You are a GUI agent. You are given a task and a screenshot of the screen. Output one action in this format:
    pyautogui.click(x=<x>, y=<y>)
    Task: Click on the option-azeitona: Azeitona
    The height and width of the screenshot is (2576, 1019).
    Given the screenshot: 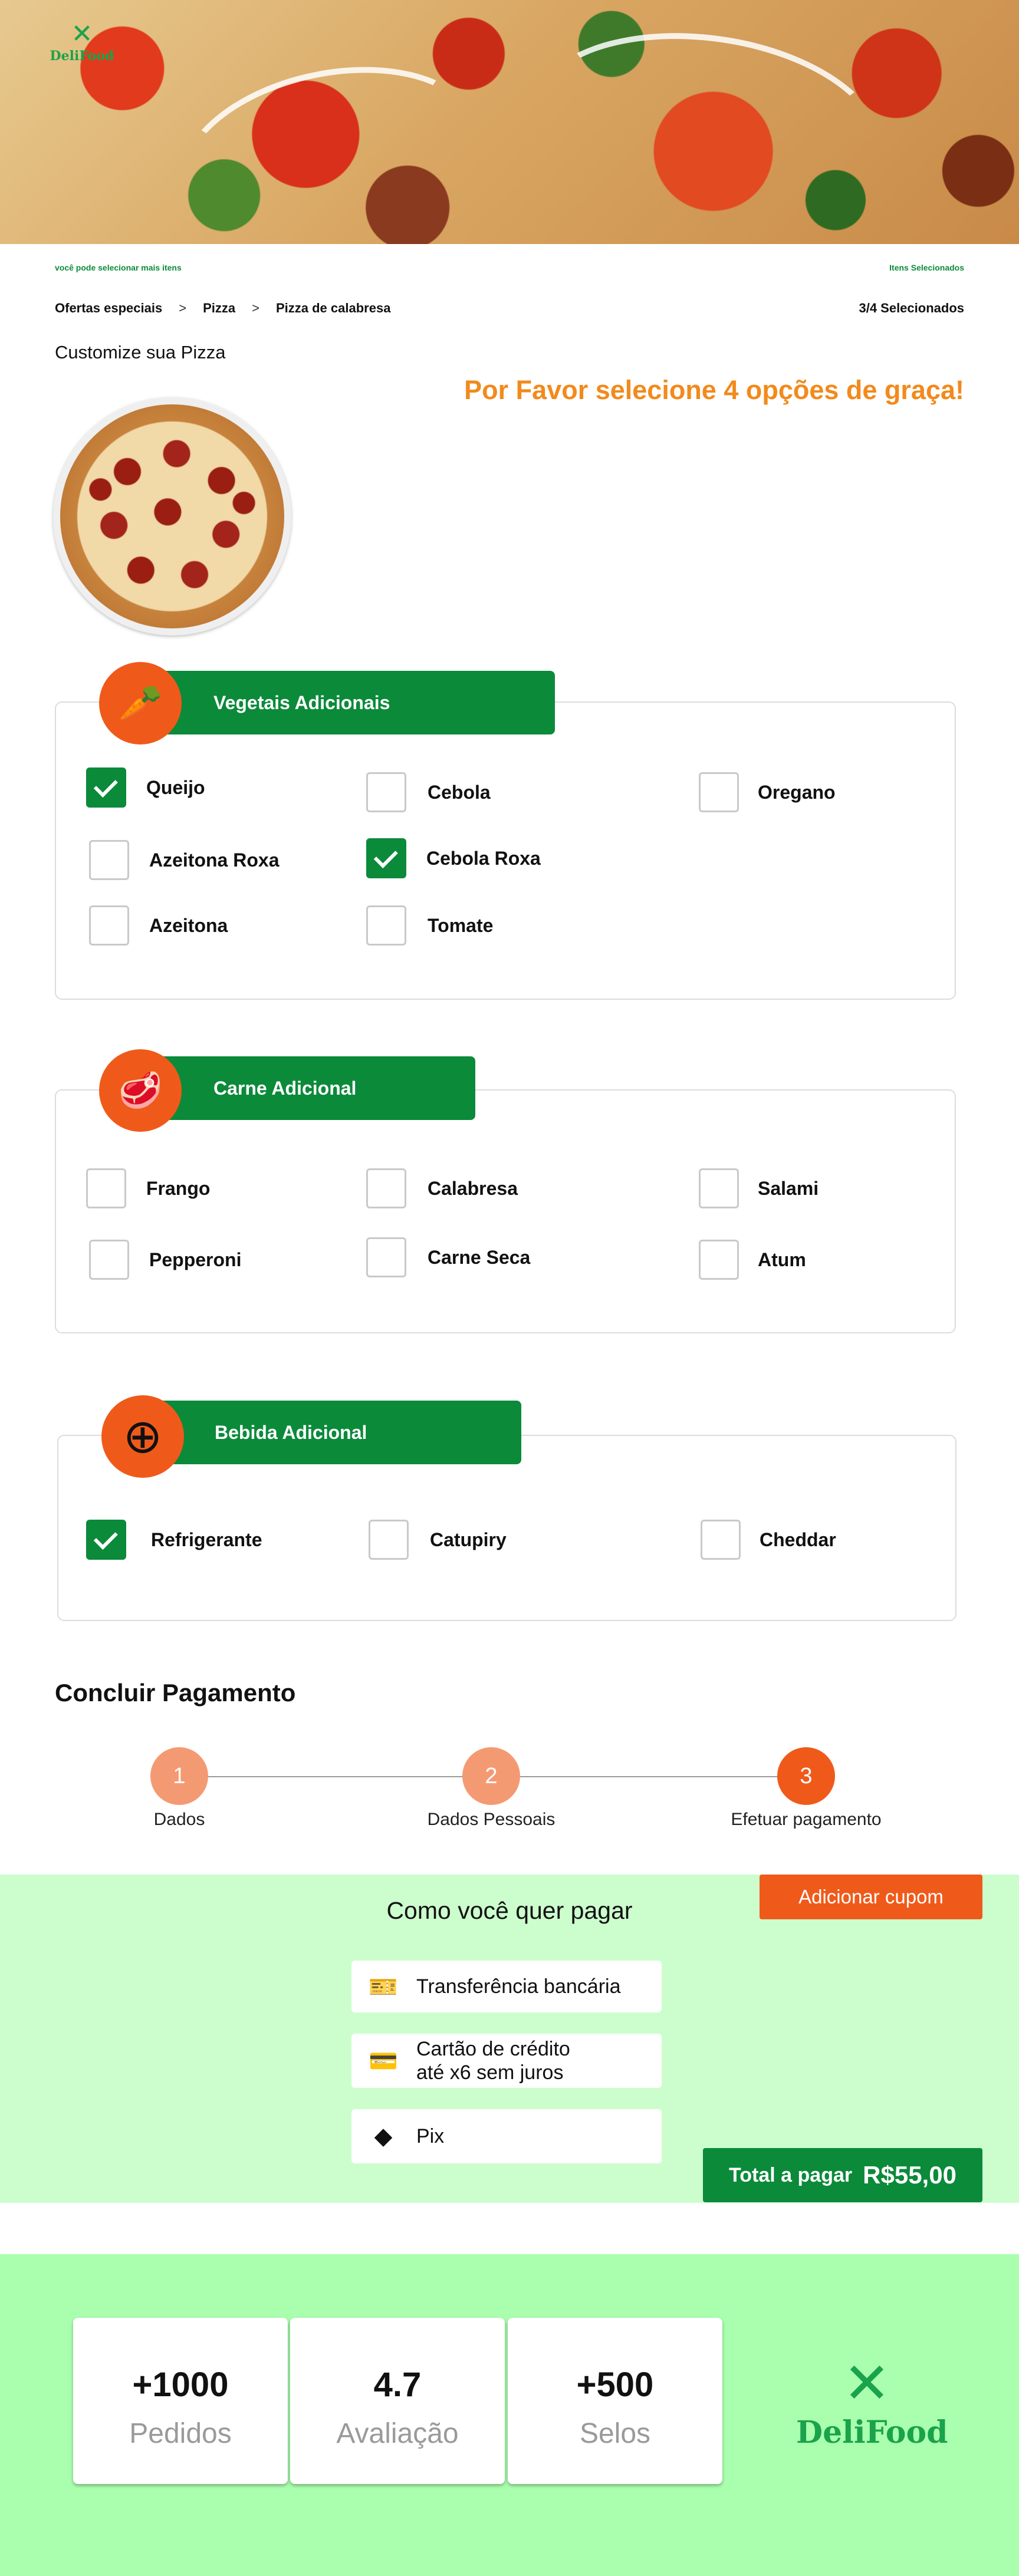 What is the action you would take?
    pyautogui.click(x=158, y=925)
    